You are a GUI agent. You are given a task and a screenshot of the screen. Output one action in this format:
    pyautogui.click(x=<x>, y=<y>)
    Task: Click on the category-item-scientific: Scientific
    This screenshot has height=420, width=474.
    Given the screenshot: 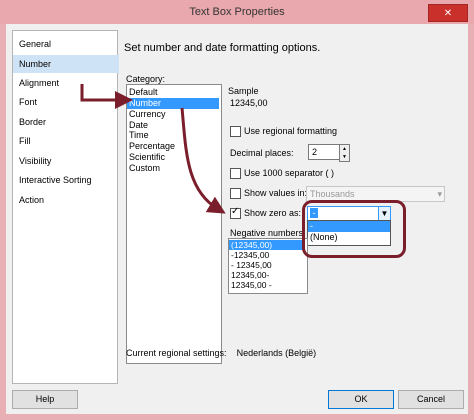 What is the action you would take?
    pyautogui.click(x=173, y=157)
    